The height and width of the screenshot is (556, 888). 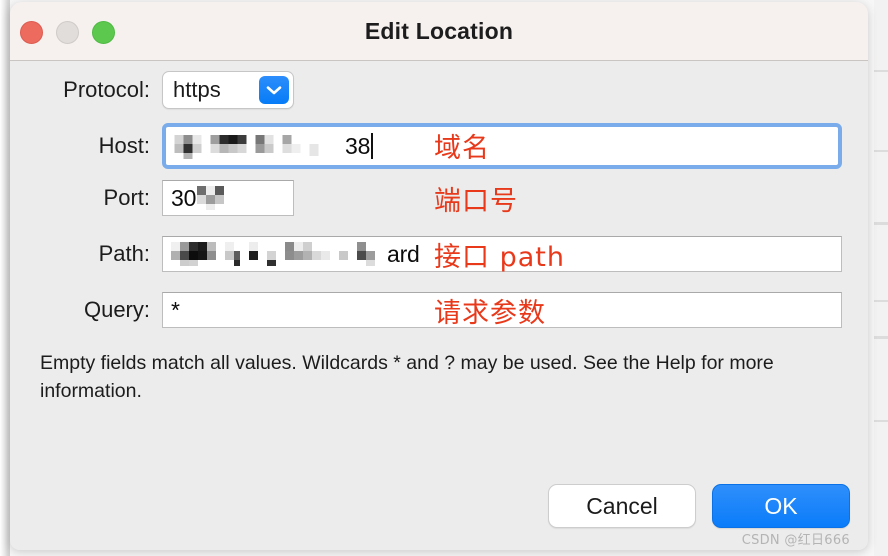 I want to click on port-input: 30, so click(x=228, y=198).